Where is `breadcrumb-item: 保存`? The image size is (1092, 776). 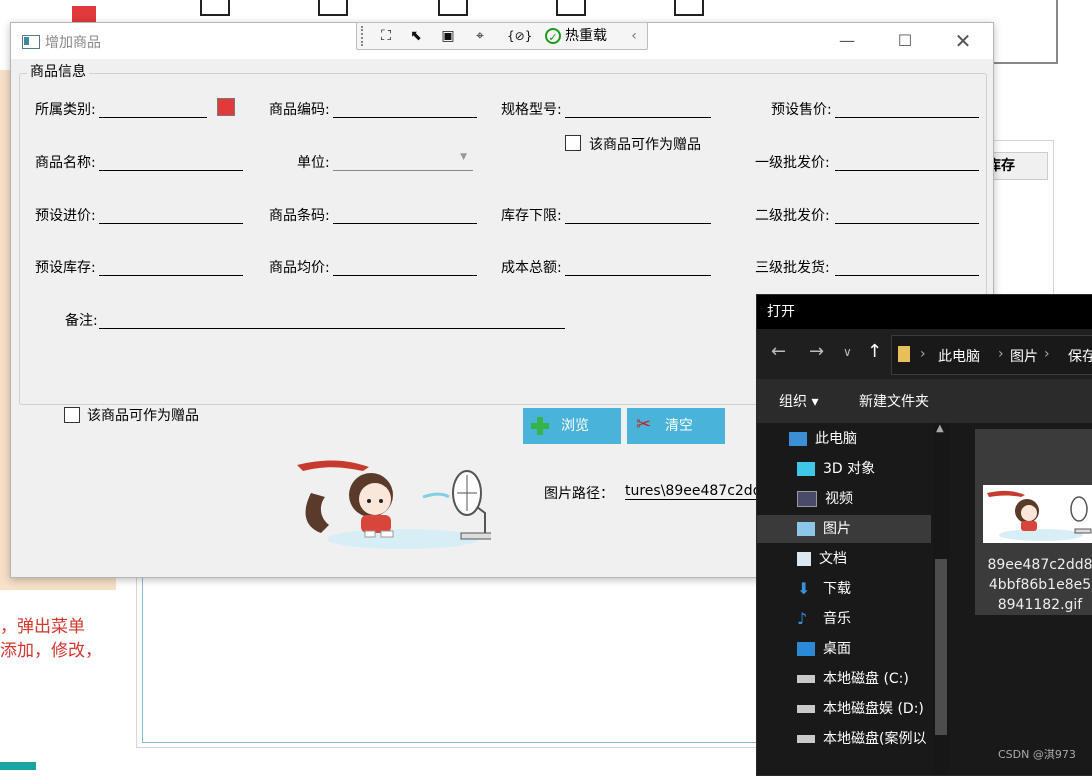
breadcrumb-item: 保存 is located at coordinates (1080, 356).